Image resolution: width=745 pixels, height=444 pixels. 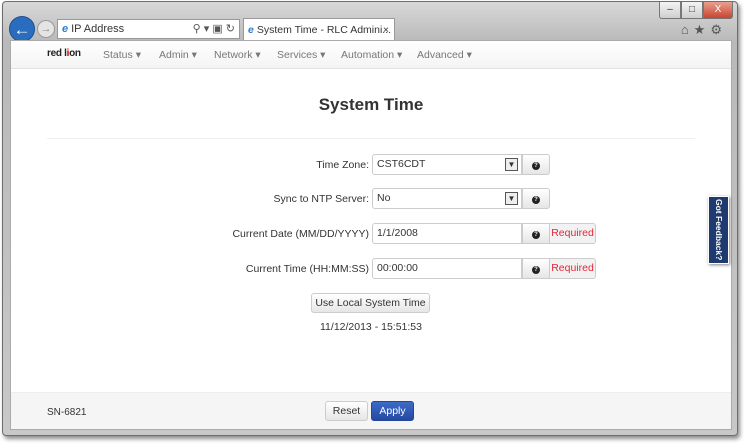 What do you see at coordinates (447, 164) in the screenshot?
I see `time-zone-select: CST6CDT ▼` at bounding box center [447, 164].